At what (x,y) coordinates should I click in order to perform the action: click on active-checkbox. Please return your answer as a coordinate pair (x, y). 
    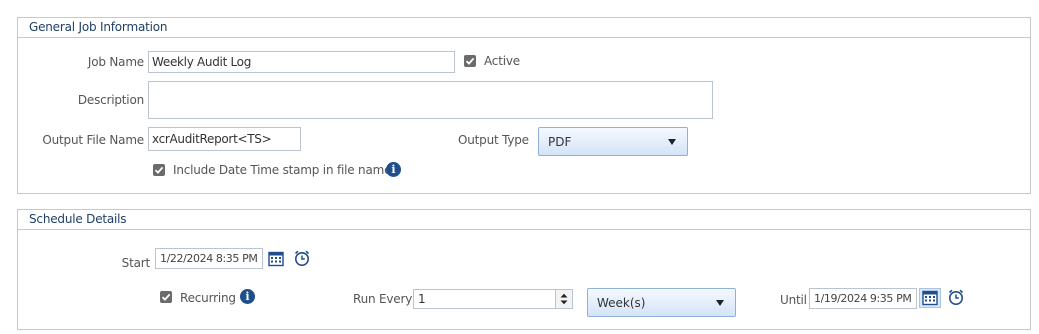
    Looking at the image, I should click on (470, 61).